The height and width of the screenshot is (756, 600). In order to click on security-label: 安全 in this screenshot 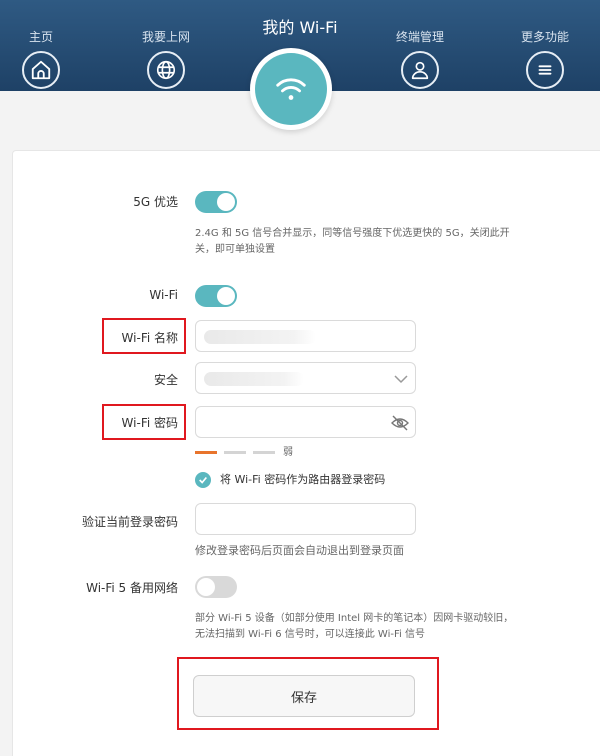, I will do `click(165, 380)`.